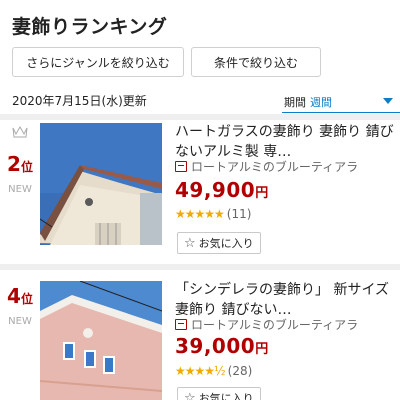  Describe the element at coordinates (20, 131) in the screenshot. I see `crown-icon` at that location.